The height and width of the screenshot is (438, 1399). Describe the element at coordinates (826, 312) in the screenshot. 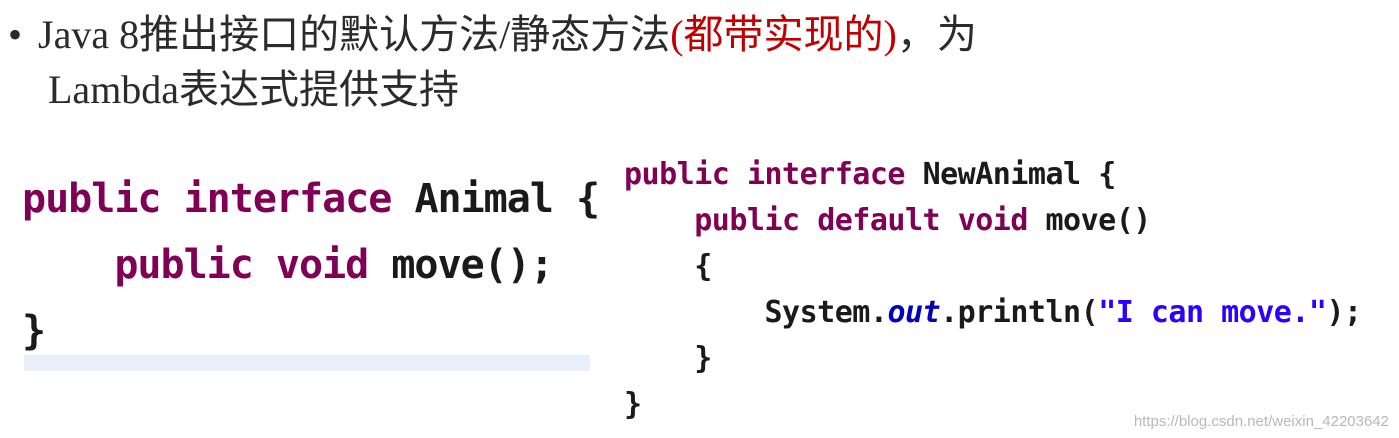

I see `class-ref: System.` at that location.